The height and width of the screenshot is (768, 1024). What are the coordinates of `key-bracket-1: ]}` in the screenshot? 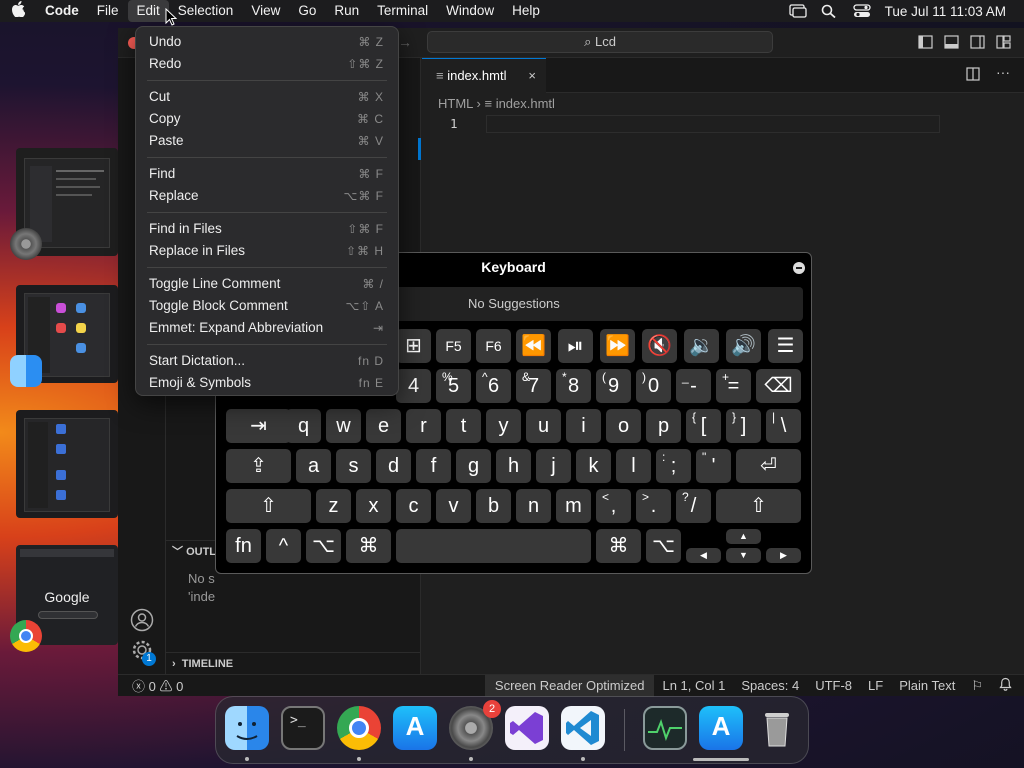 It's located at (743, 426).